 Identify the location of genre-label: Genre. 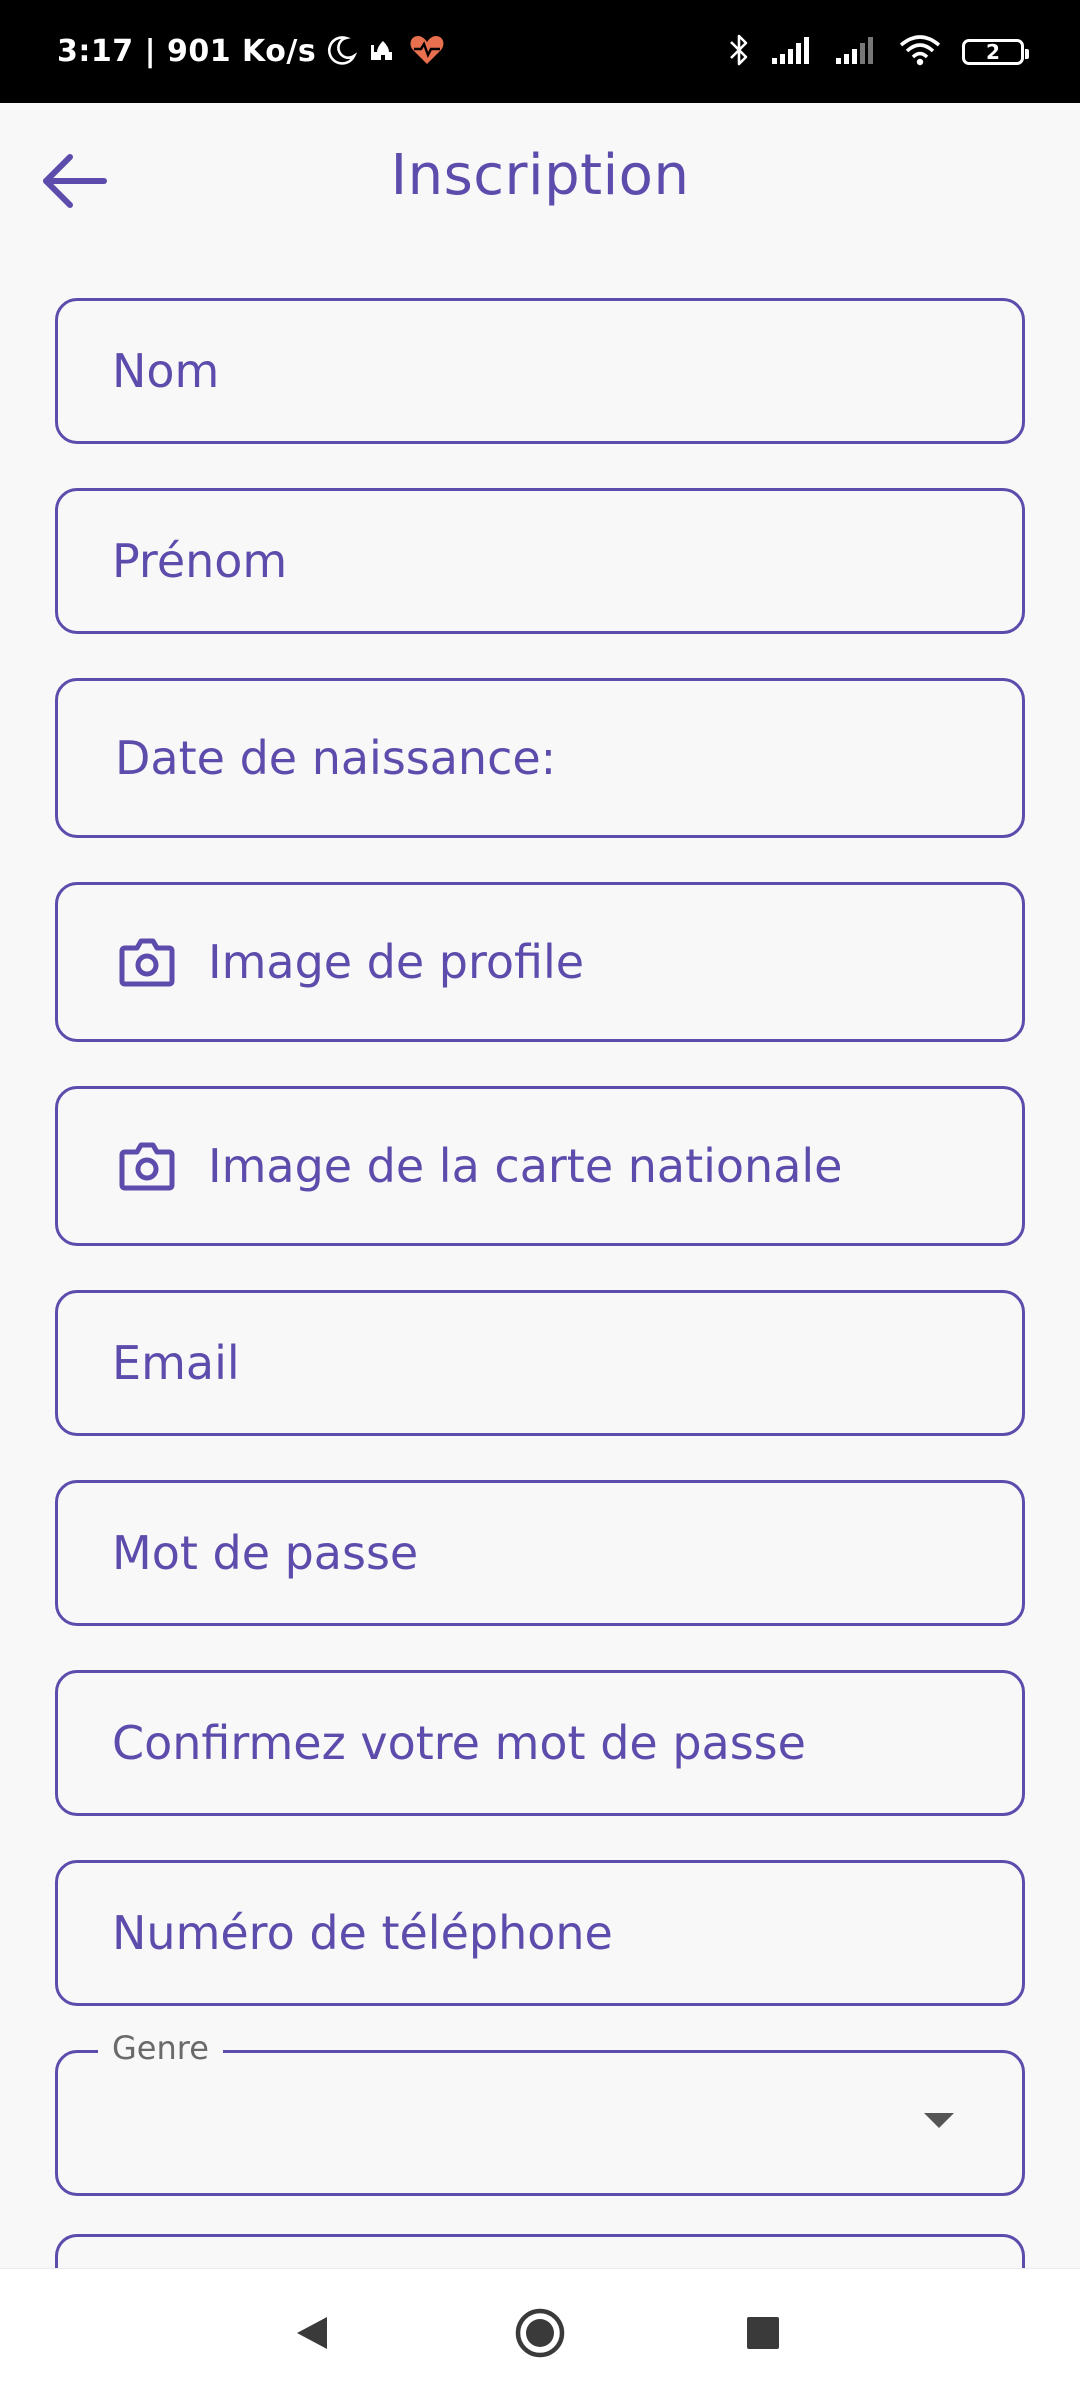
(160, 2048).